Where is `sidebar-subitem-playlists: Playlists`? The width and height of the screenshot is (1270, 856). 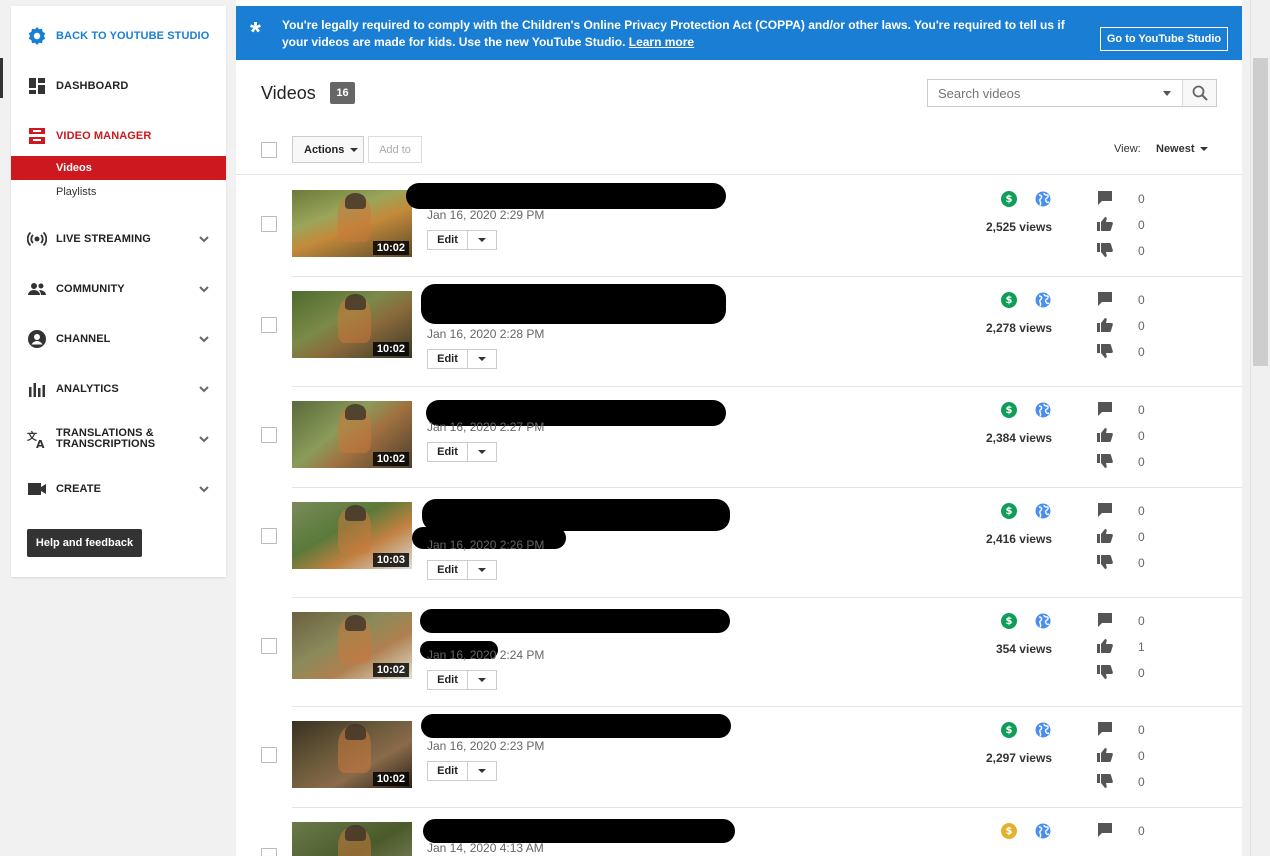 sidebar-subitem-playlists: Playlists is located at coordinates (118, 192).